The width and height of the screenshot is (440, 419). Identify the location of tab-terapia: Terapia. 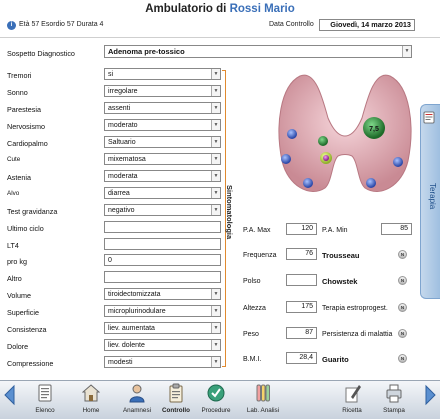
(430, 201).